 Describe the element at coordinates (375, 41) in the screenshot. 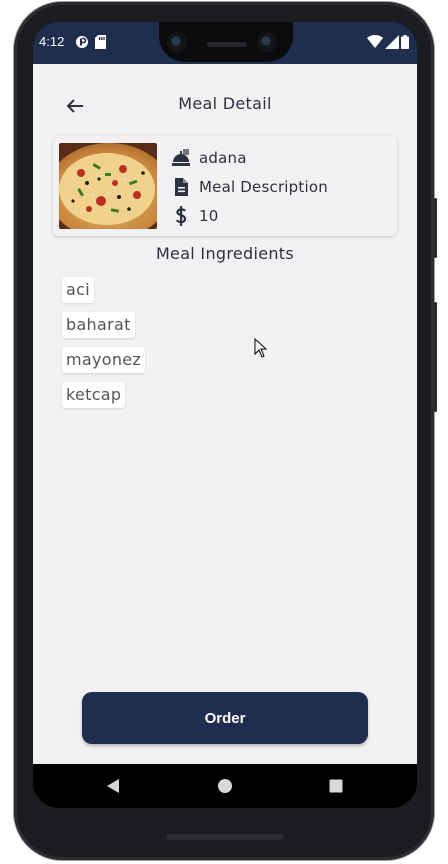

I see `wifi-icon` at that location.